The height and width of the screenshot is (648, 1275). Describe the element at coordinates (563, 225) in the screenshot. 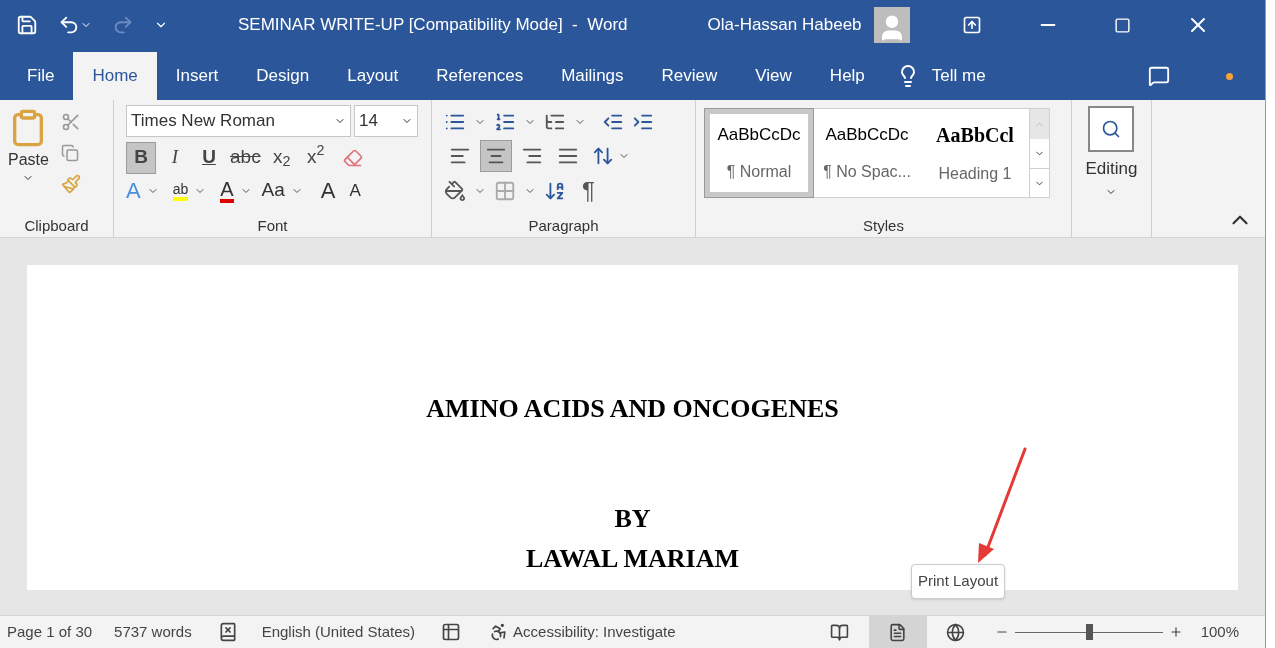

I see `group-label: Paragraph` at that location.